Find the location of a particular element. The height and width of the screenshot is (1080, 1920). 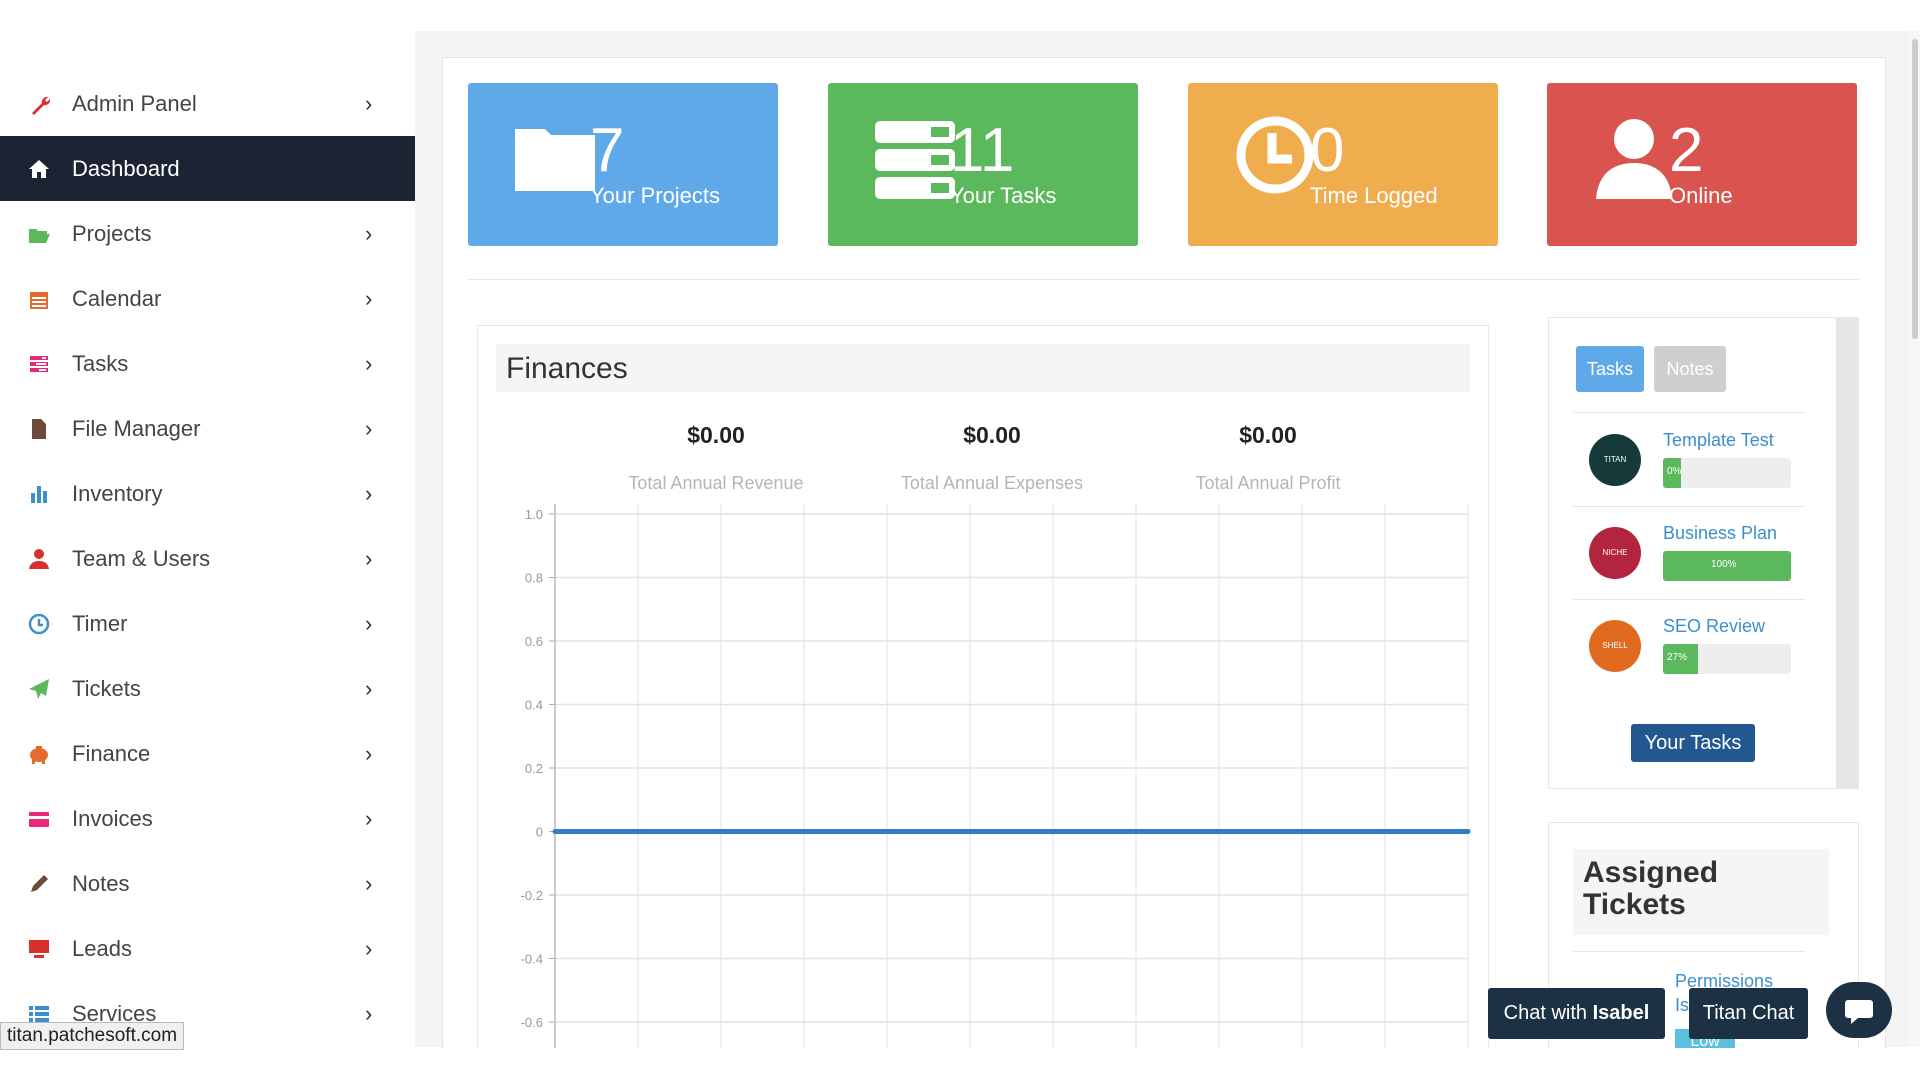

calendar-icon is located at coordinates (39, 299).